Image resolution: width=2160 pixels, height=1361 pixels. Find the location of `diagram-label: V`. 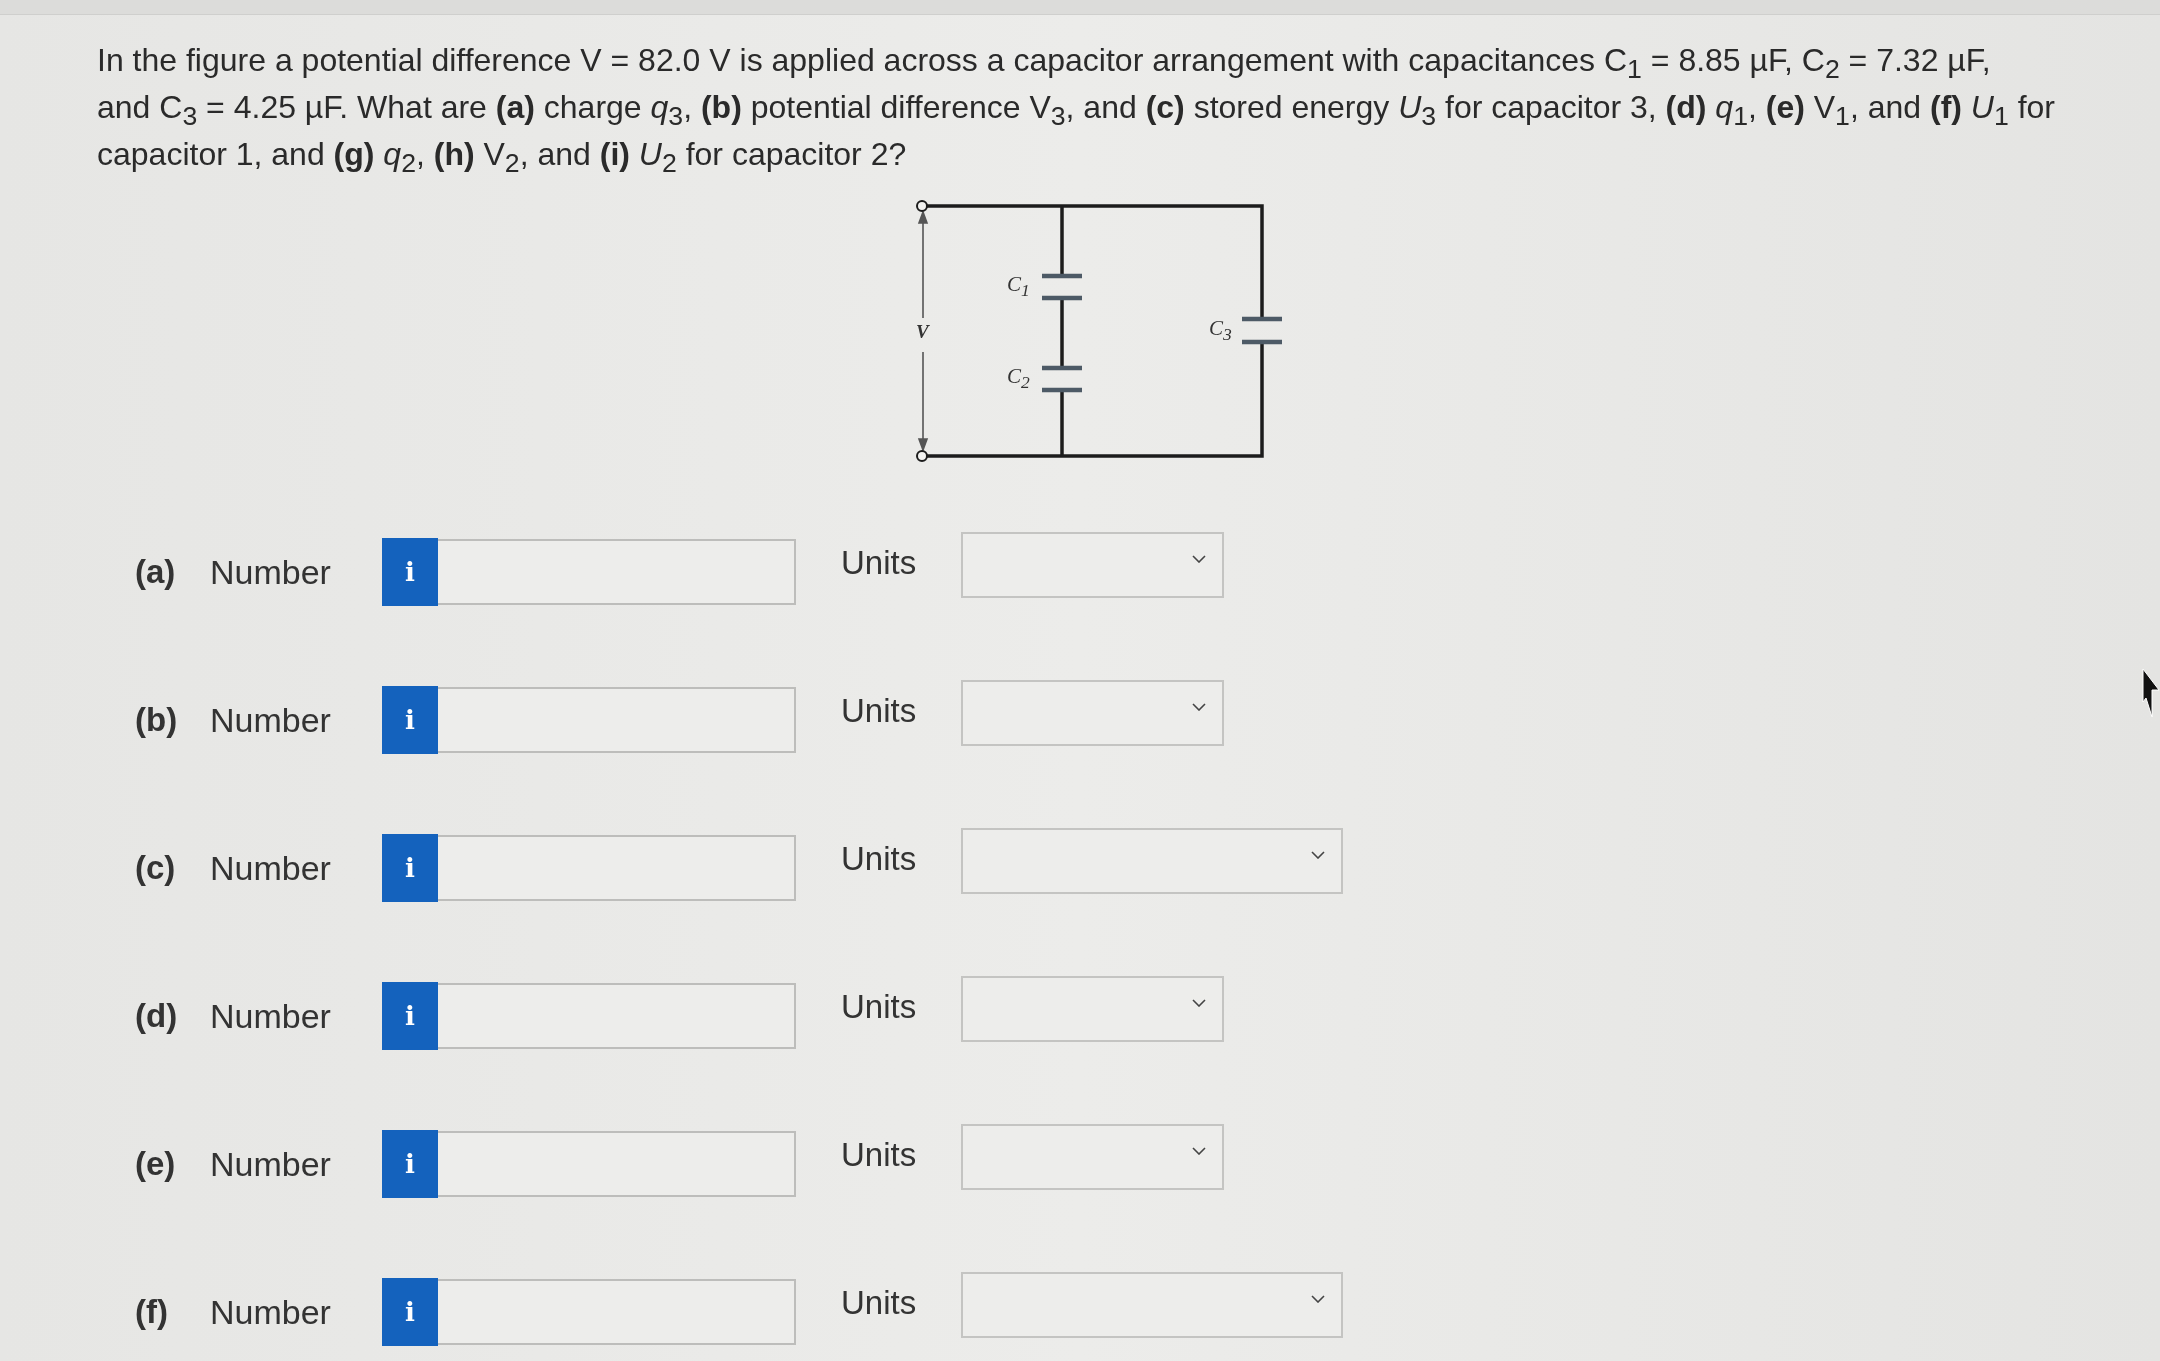

diagram-label: V is located at coordinates (922, 331).